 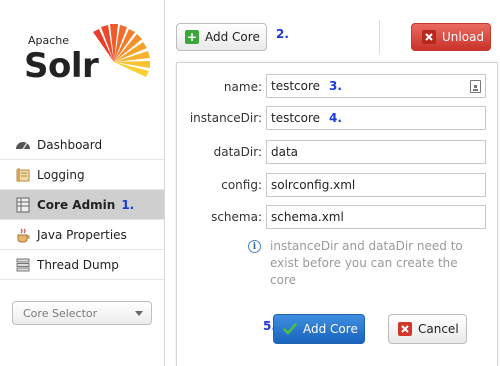 I want to click on schema-label: schema:, so click(x=236, y=217).